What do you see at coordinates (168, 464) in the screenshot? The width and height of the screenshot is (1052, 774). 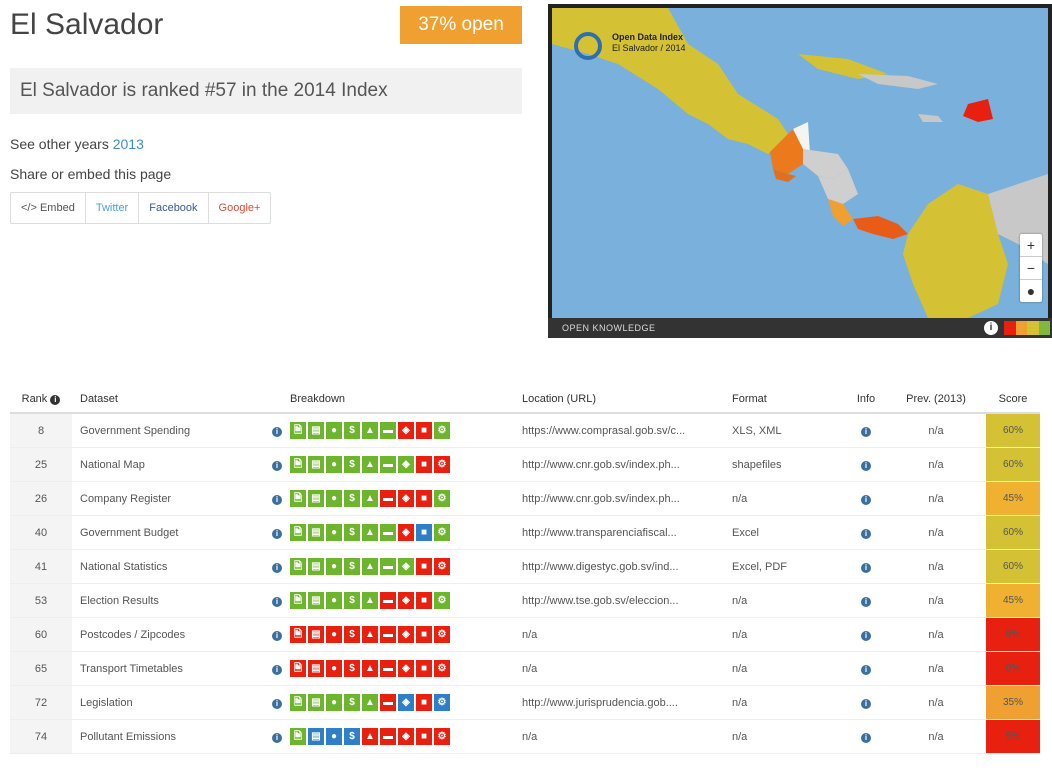 I see `dataset-link: National Map` at bounding box center [168, 464].